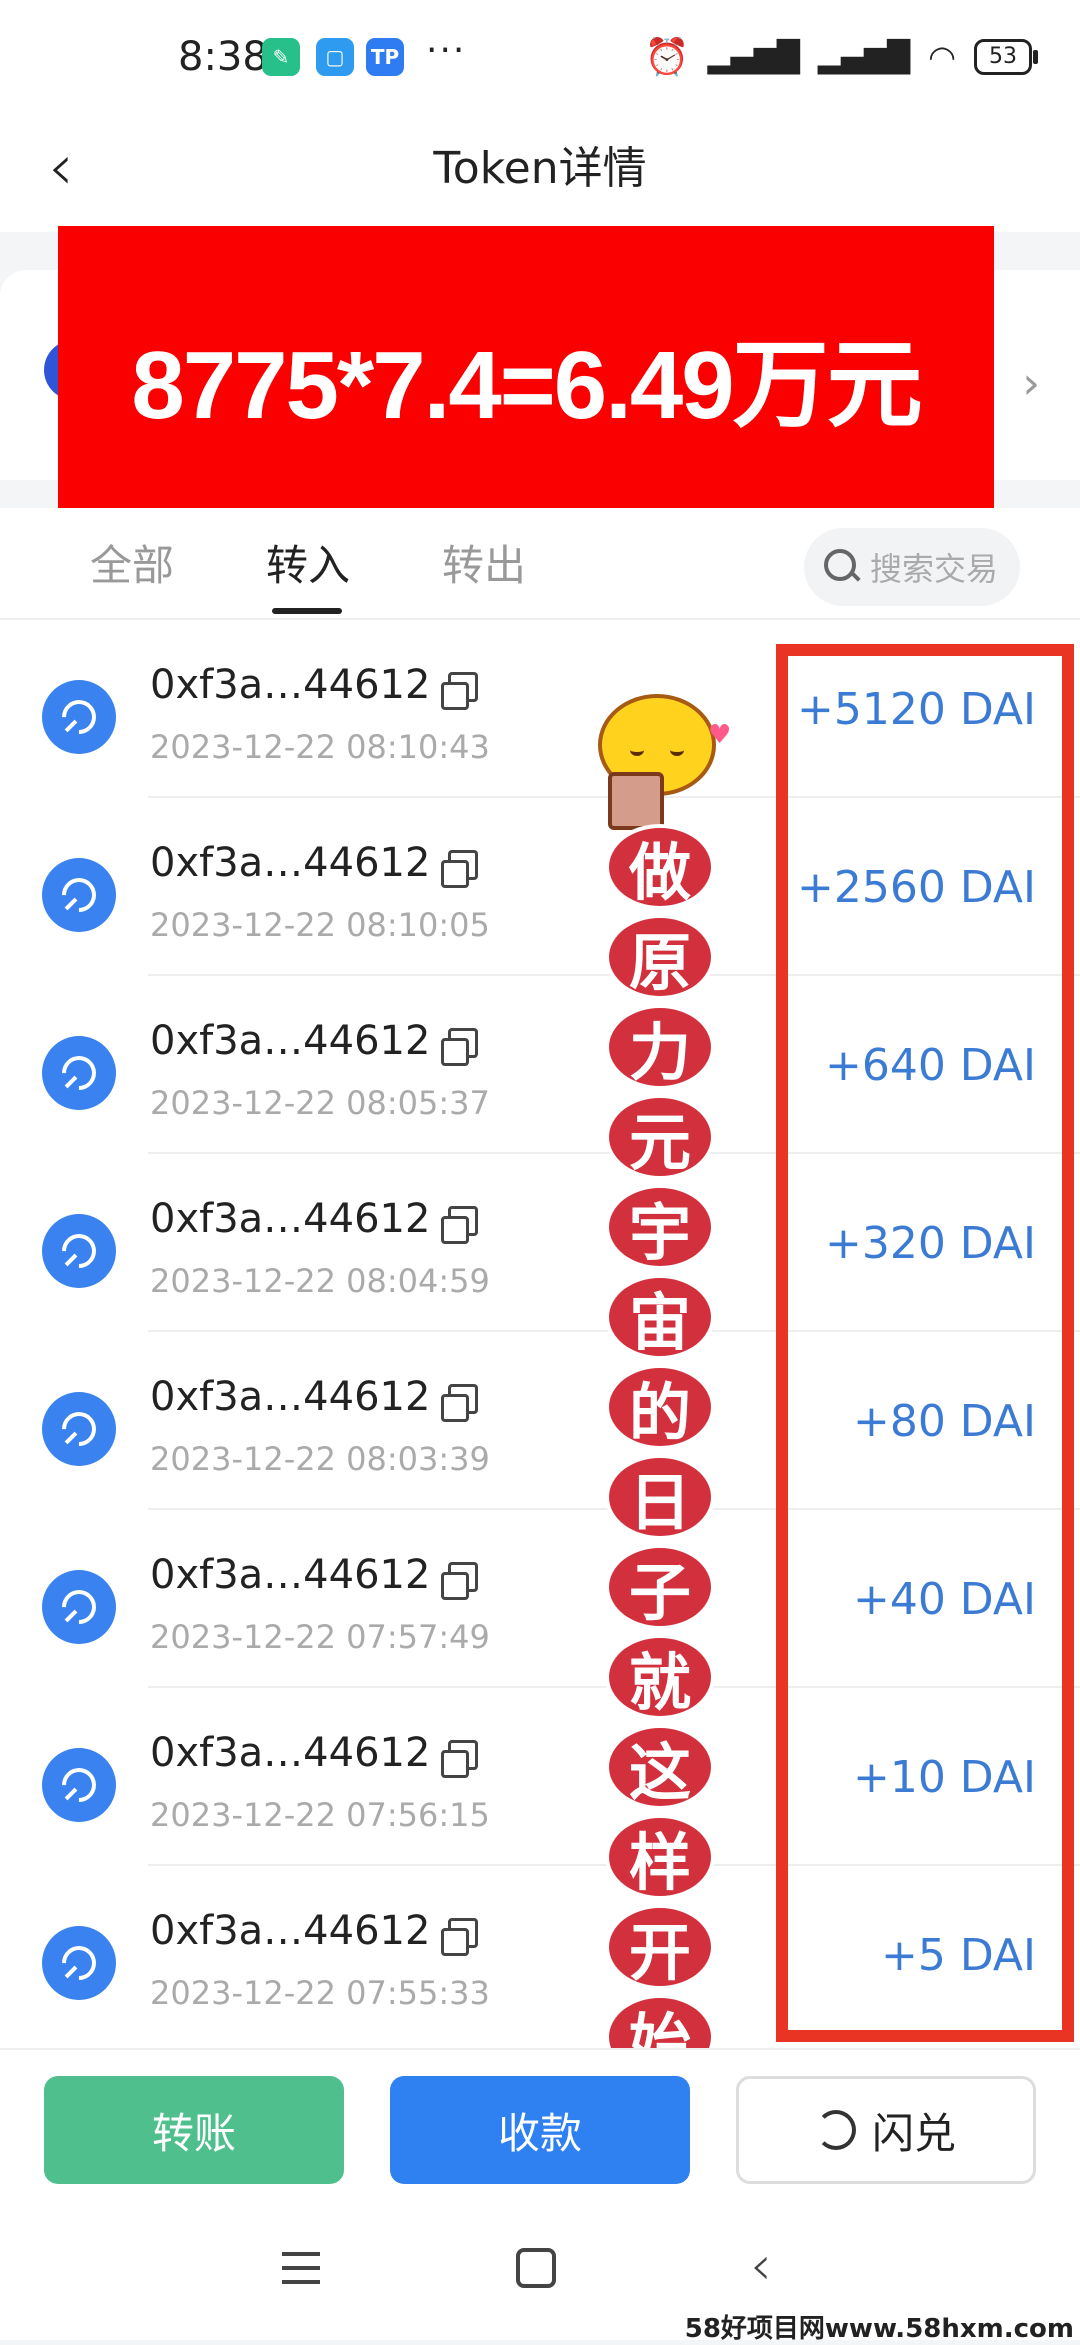 The image size is (1080, 2345). I want to click on status-bar: 8:38 ✎ ▢ TP ··· ⏰ ▂▄▆█ ▂▄▆█ ◠ 53, so click(540, 60).